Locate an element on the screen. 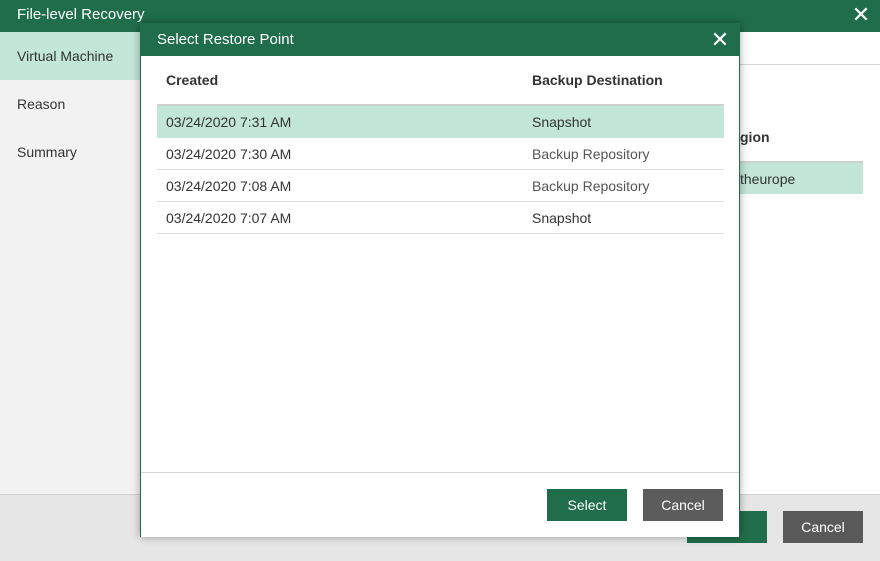  dialog-footer: Select Cancel is located at coordinates (440, 504).